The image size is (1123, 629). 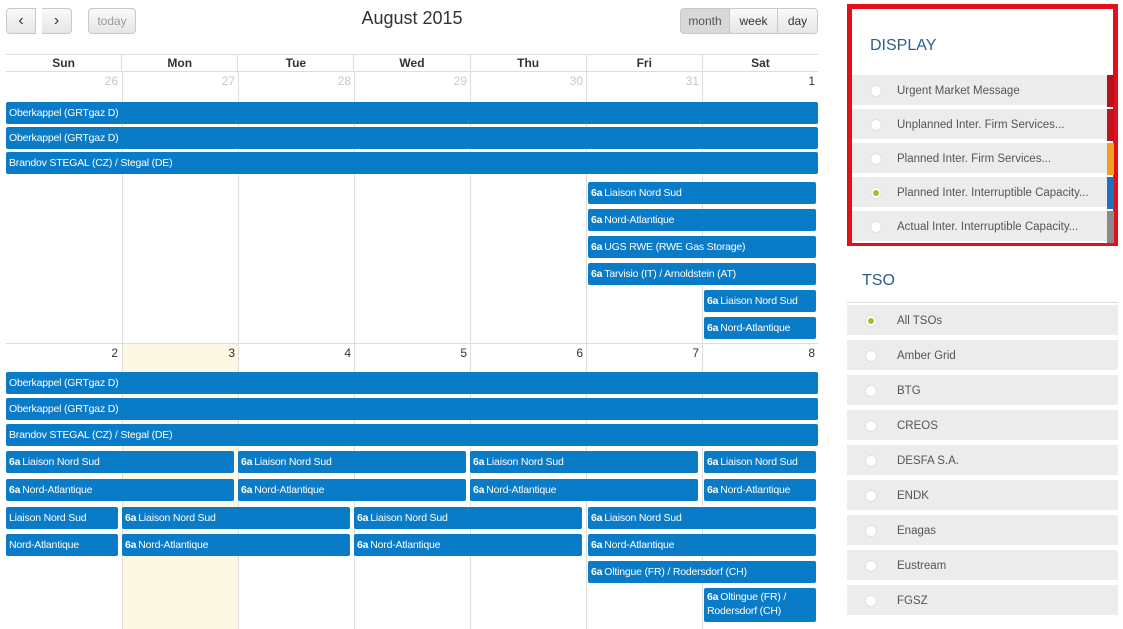 What do you see at coordinates (705, 21) in the screenshot?
I see `month-view-button: month` at bounding box center [705, 21].